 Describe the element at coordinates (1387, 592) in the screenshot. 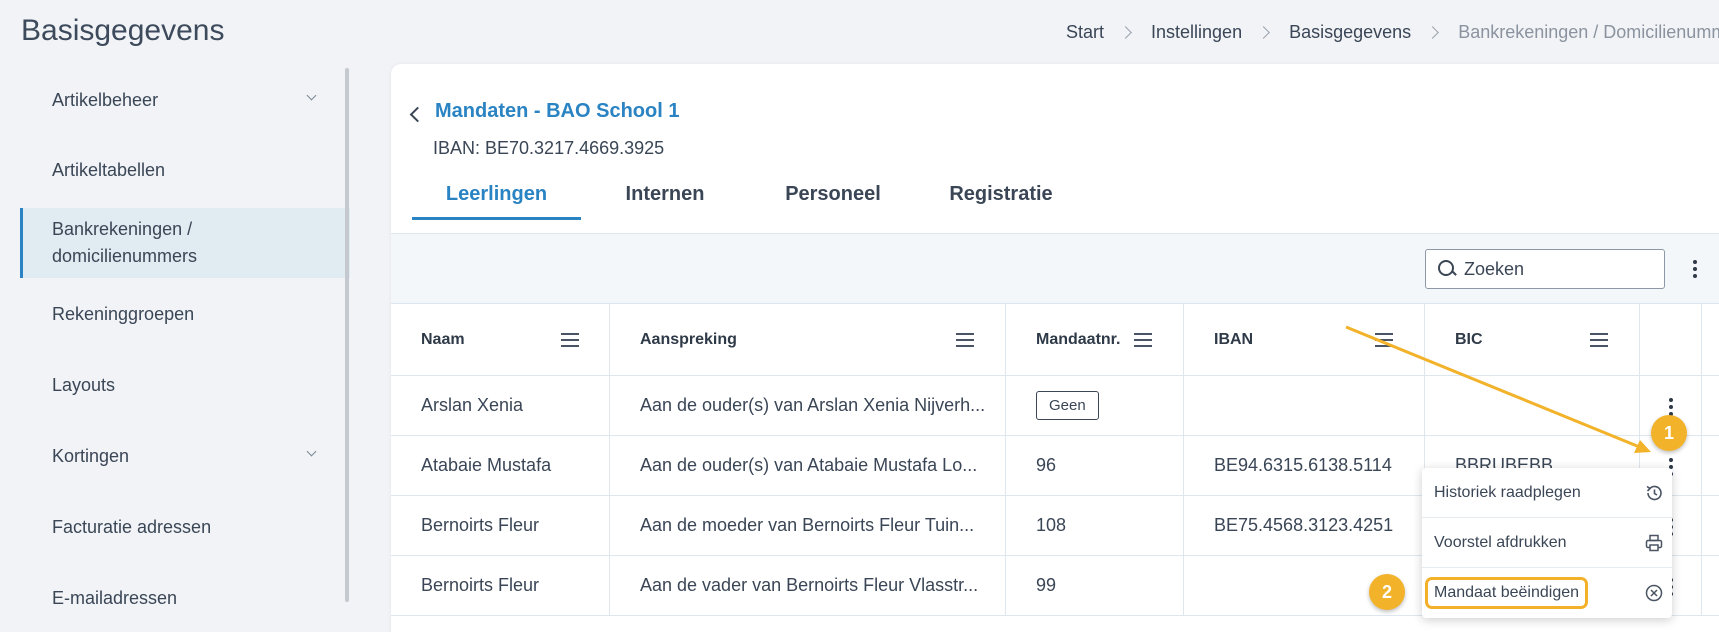

I see `step-marker-2: 2` at that location.